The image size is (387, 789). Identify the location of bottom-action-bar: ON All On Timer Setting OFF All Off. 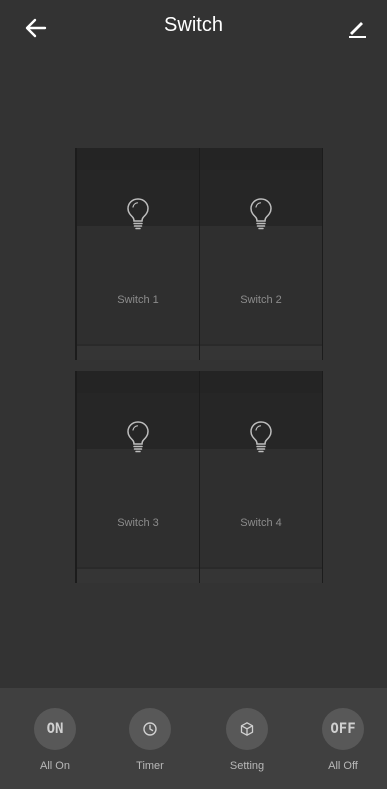
(193, 738).